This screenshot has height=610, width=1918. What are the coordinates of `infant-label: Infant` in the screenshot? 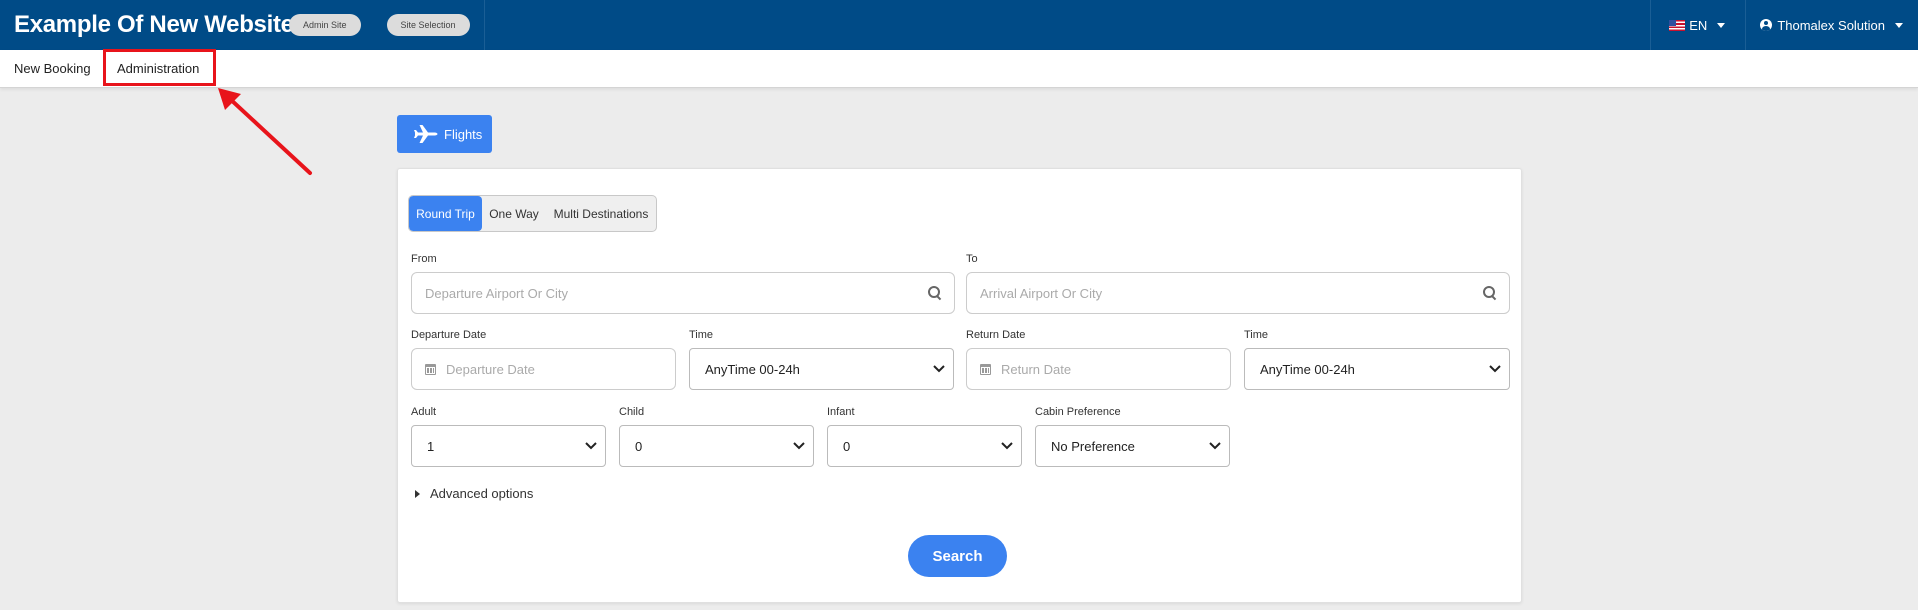 It's located at (841, 412).